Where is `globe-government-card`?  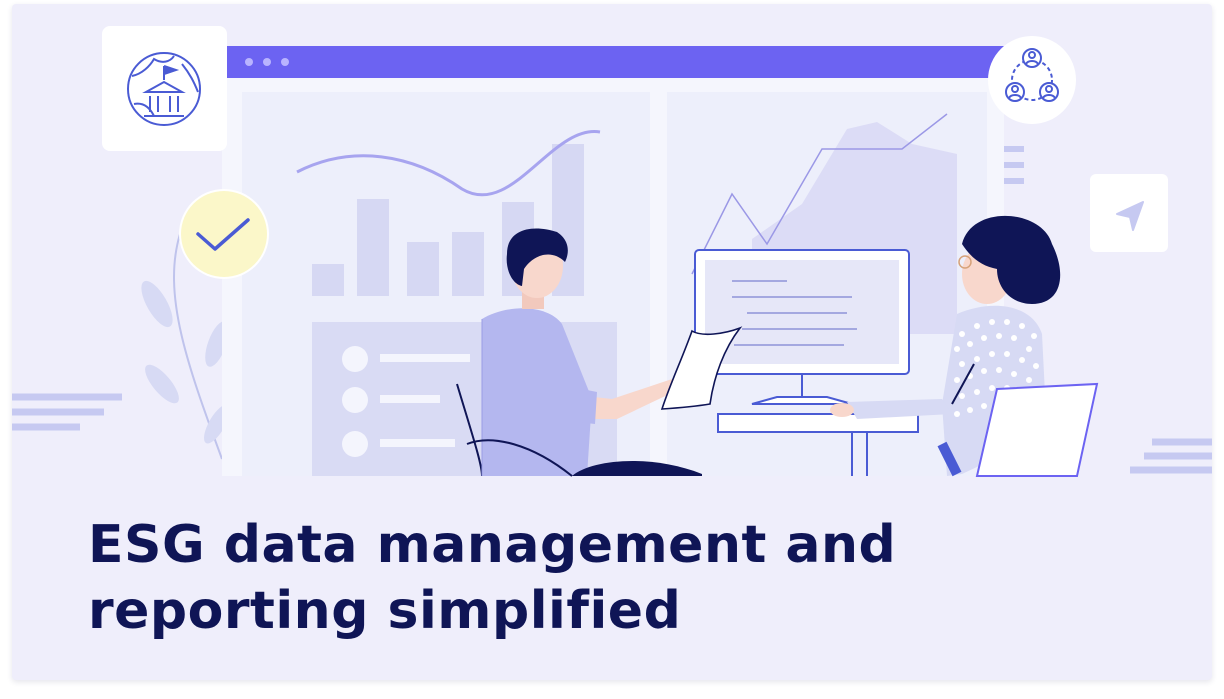
globe-government-card is located at coordinates (164, 88).